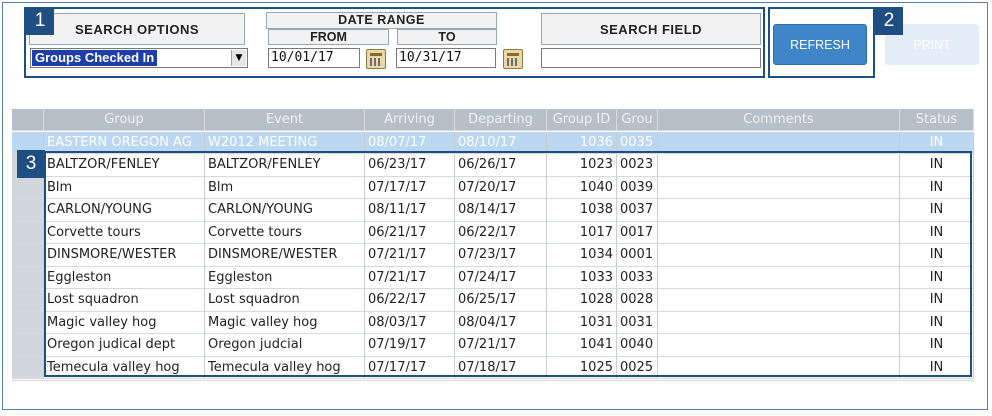 The width and height of the screenshot is (992, 416). What do you see at coordinates (410, 165) in the screenshot?
I see `cell-arriving: 06/23/17` at bounding box center [410, 165].